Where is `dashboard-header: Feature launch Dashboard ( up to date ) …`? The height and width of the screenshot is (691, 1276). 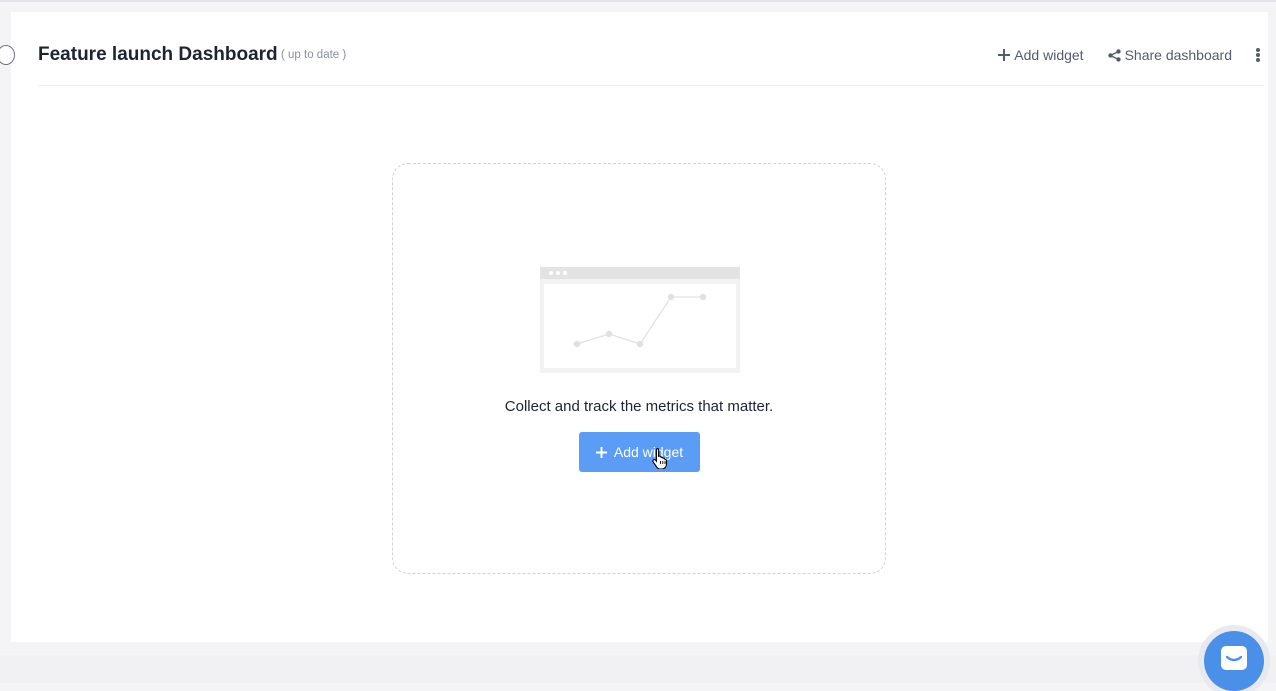
dashboard-header: Feature launch Dashboard ( up to date ) … is located at coordinates (651, 63).